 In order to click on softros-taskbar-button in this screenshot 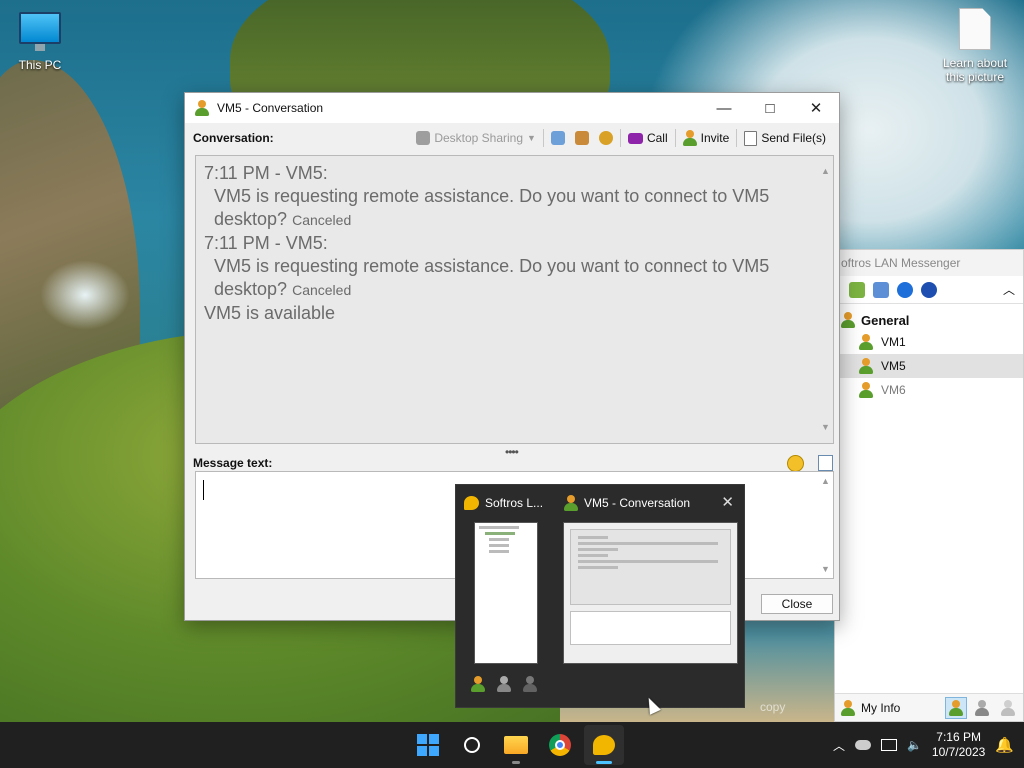, I will do `click(604, 745)`.